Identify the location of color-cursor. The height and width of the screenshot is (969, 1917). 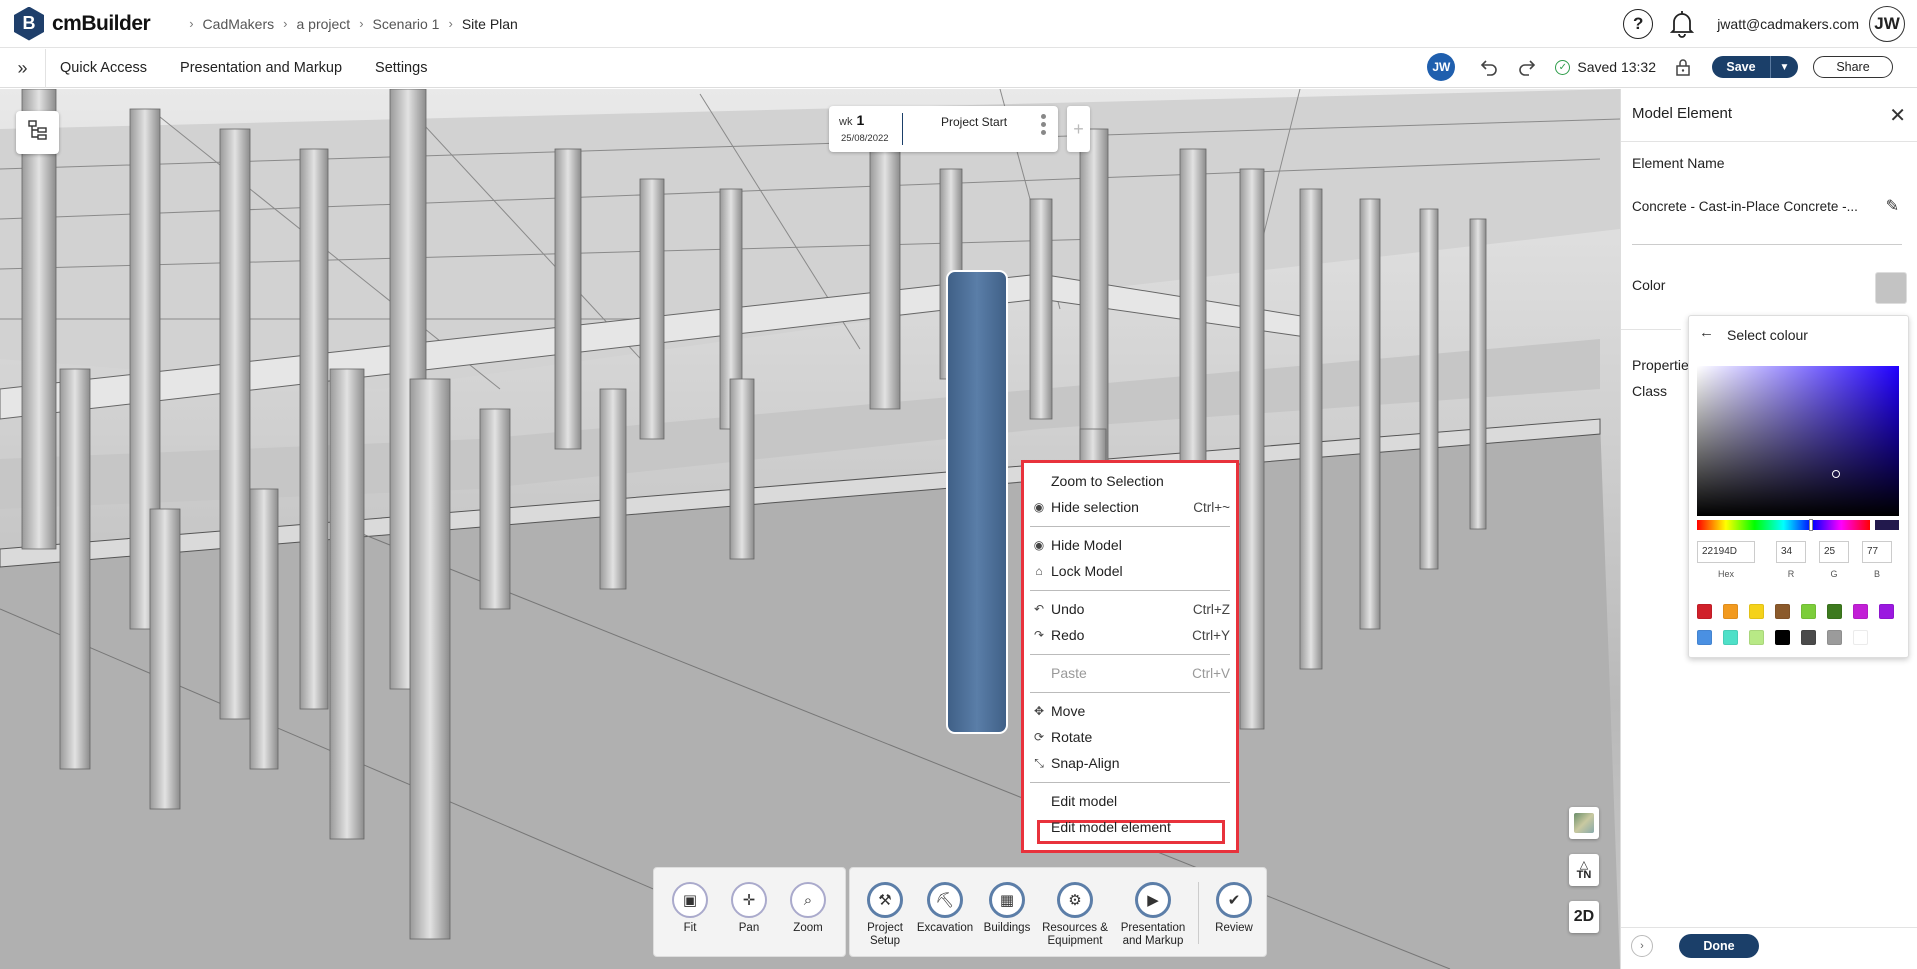
(1836, 474).